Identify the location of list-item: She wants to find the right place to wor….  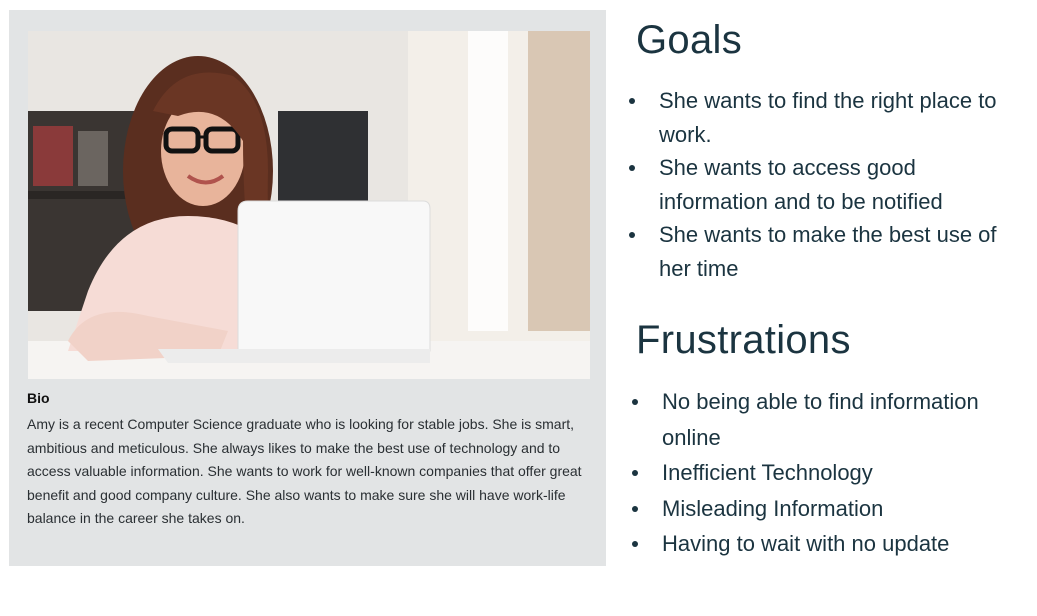
(819, 117).